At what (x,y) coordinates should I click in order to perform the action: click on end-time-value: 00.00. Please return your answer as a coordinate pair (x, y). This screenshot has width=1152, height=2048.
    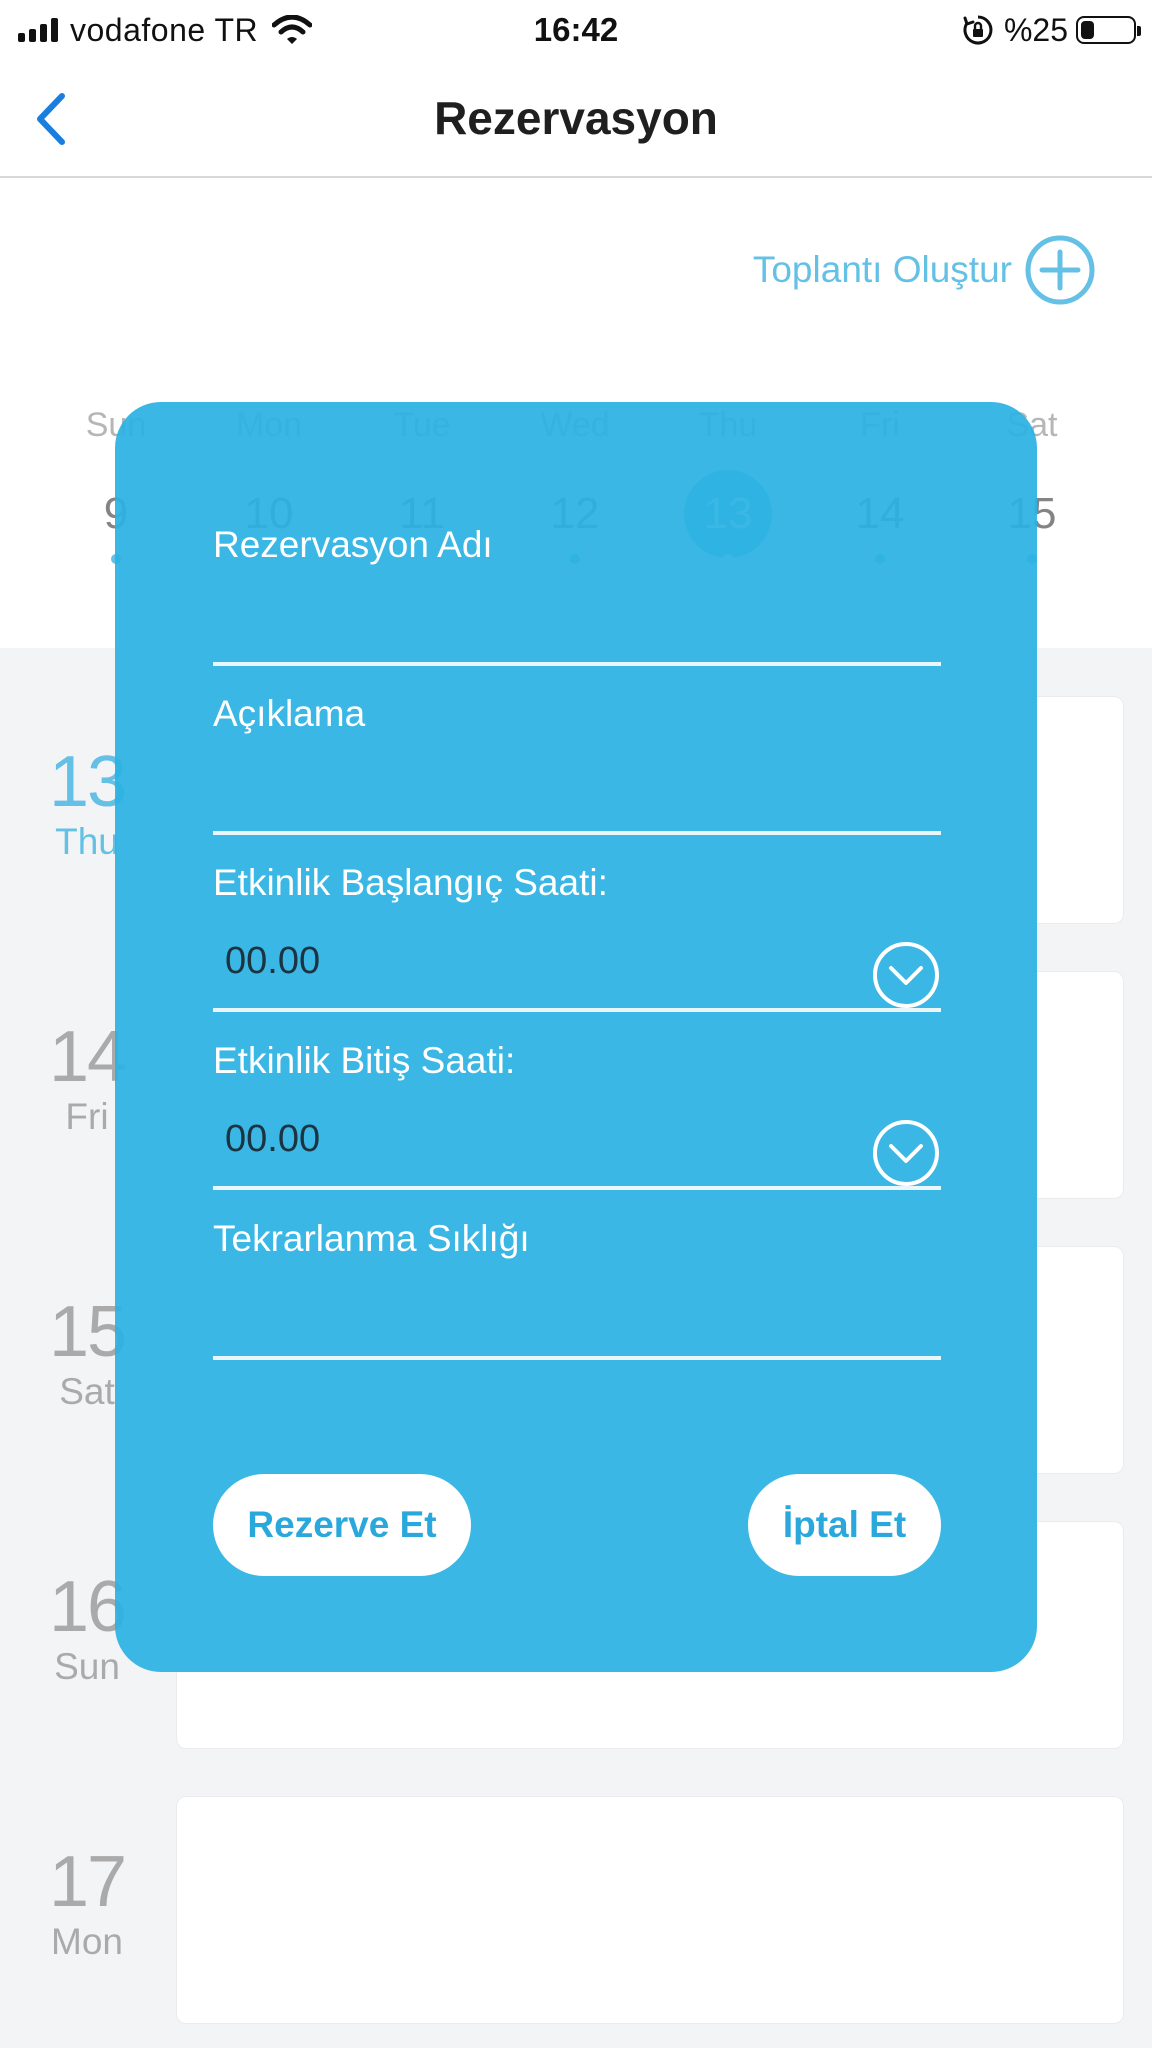
    Looking at the image, I should click on (272, 1139).